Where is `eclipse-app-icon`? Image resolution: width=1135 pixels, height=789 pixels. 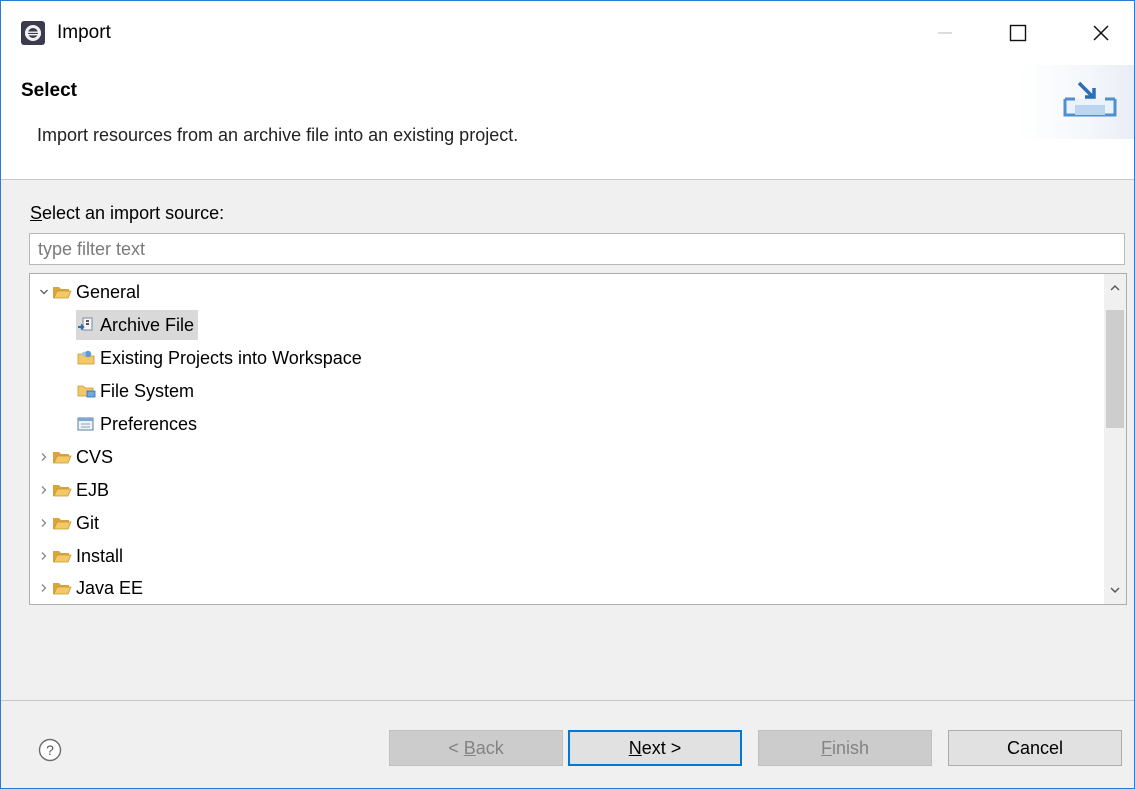
eclipse-app-icon is located at coordinates (33, 33).